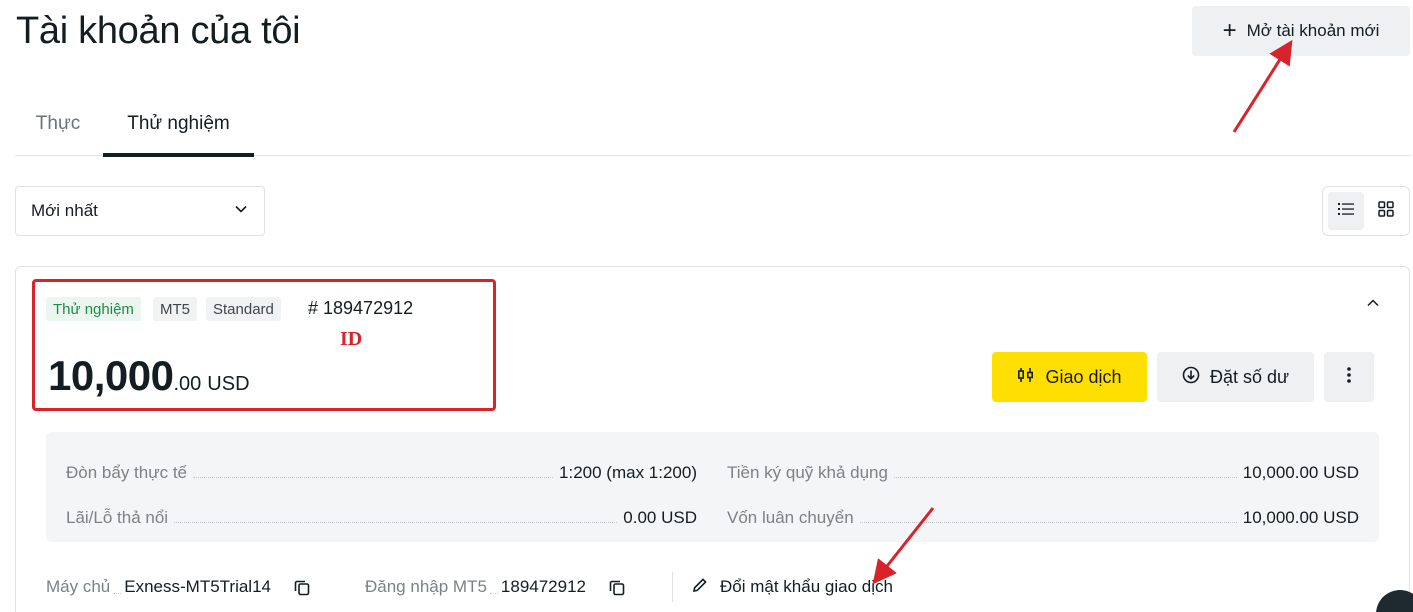 This screenshot has width=1413, height=612. What do you see at coordinates (1191, 377) in the screenshot?
I see `download-circle-icon` at bounding box center [1191, 377].